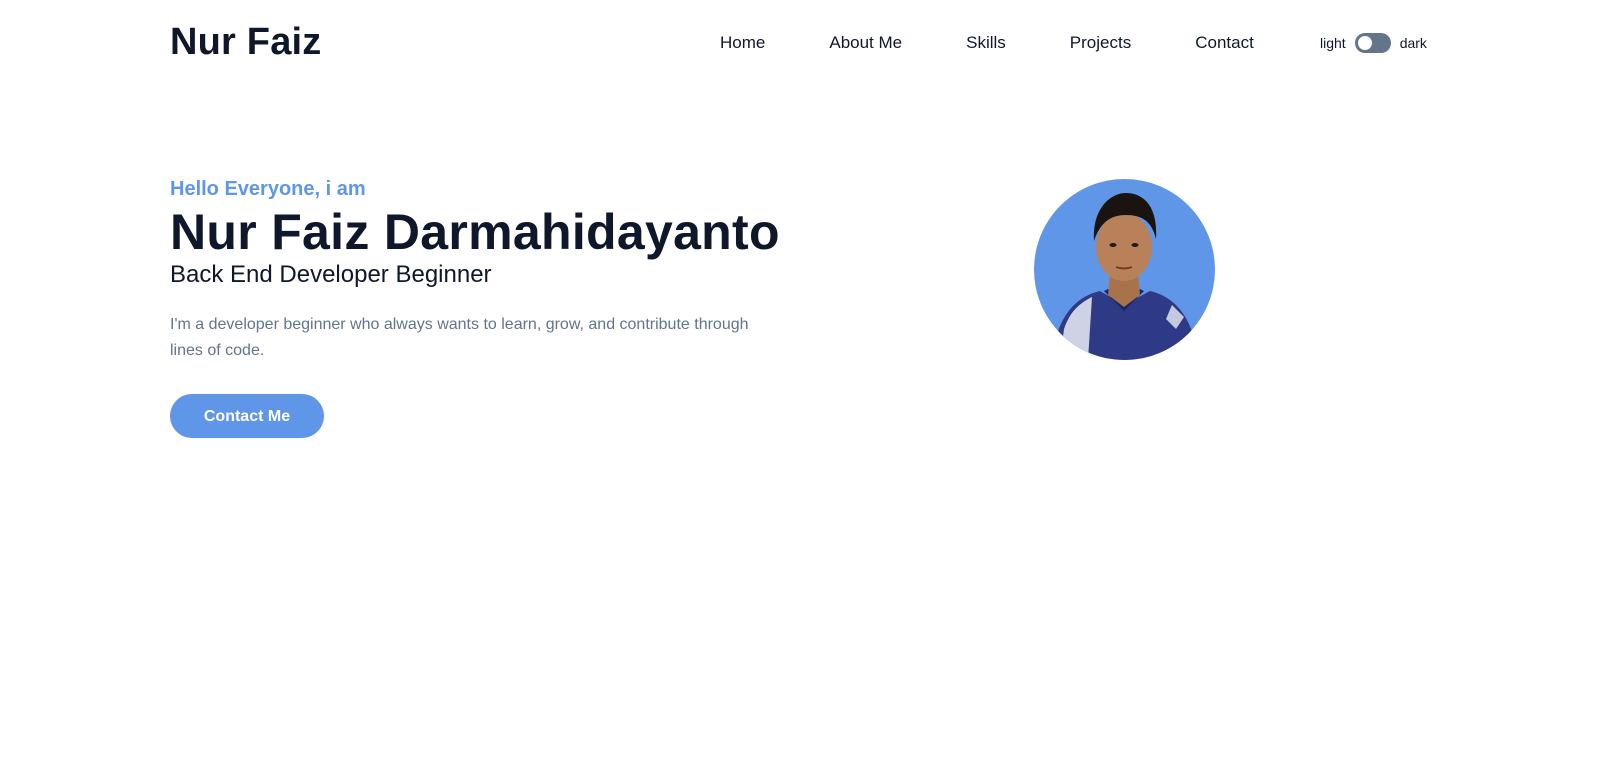  What do you see at coordinates (1125, 276) in the screenshot?
I see `profile-photo-icon` at bounding box center [1125, 276].